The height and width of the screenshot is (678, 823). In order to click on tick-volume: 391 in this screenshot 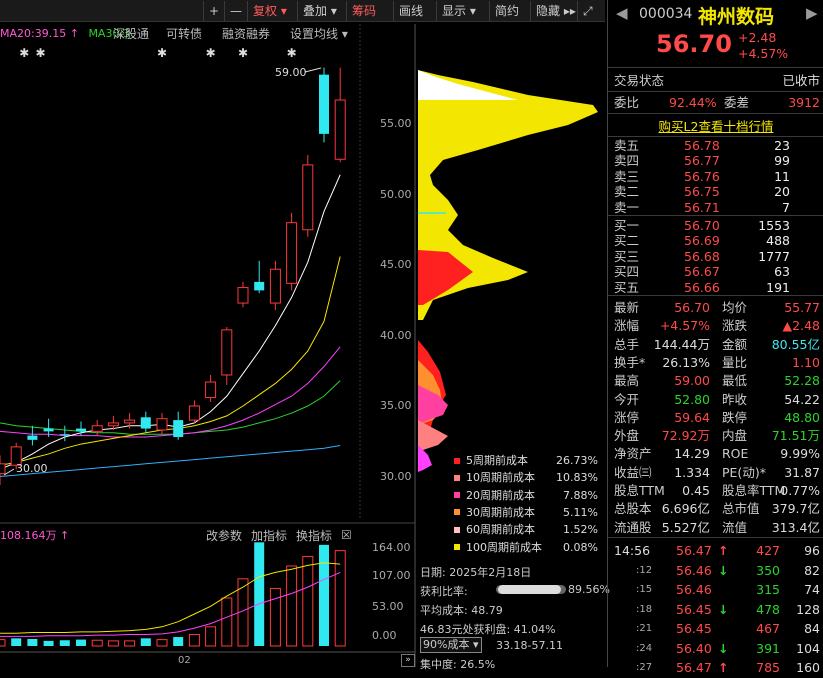, I will do `click(768, 648)`.